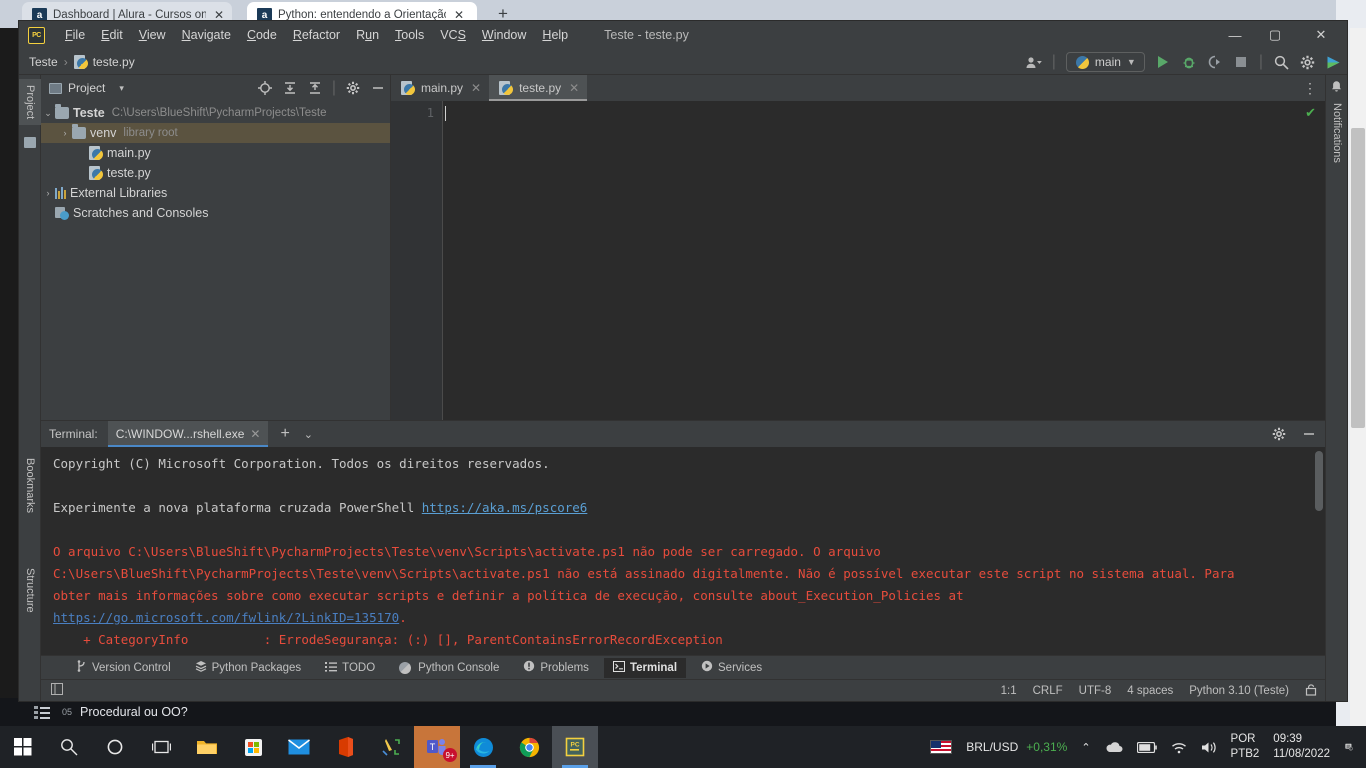 This screenshot has width=1366, height=768. Describe the element at coordinates (284, 434) in the screenshot. I see `new-terminal-button: +` at that location.